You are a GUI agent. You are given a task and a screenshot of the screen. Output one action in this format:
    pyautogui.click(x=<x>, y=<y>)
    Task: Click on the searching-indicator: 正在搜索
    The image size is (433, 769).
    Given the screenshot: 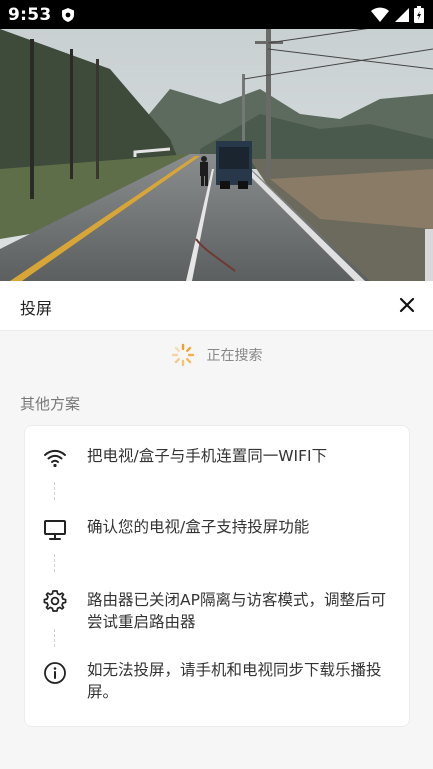 What is the action you would take?
    pyautogui.click(x=216, y=355)
    